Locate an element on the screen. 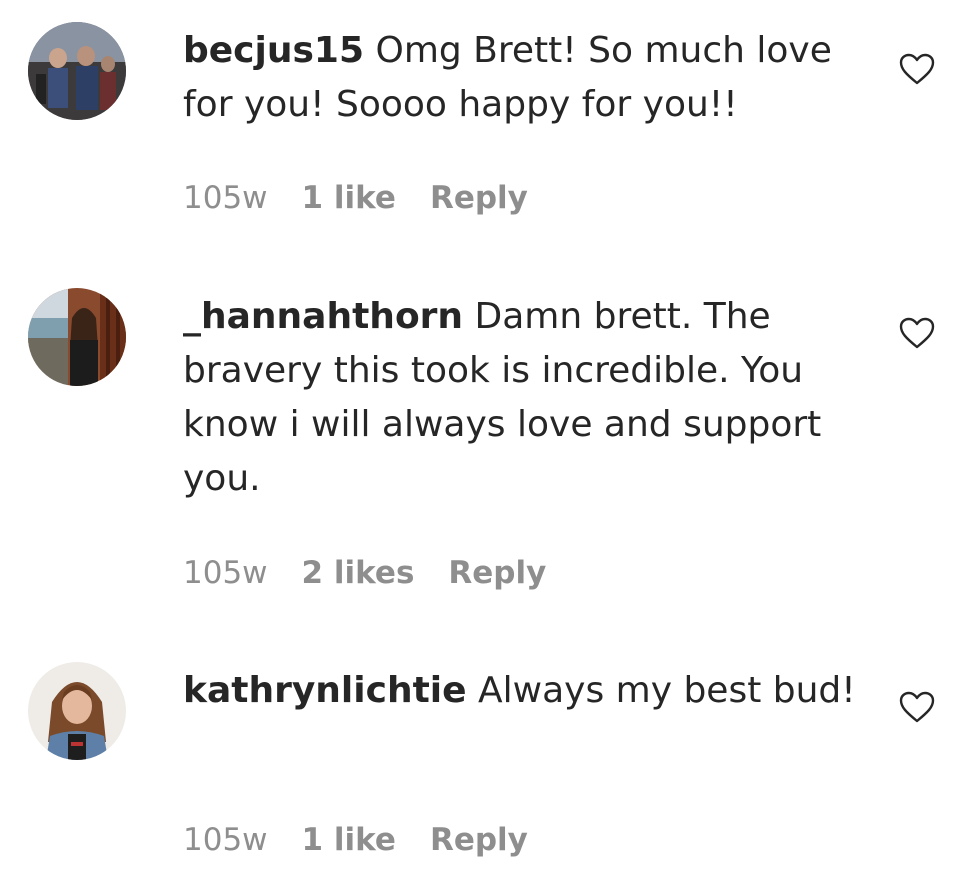  comment-body: Always my best bud! is located at coordinates (667, 690).